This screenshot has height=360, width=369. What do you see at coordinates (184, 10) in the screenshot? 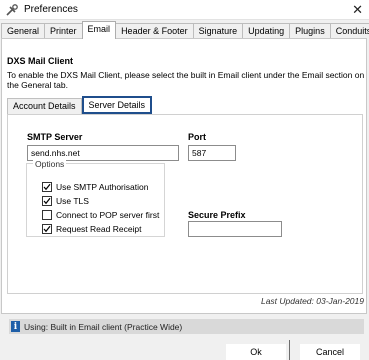
I see `title-bar: Preferences ✕` at bounding box center [184, 10].